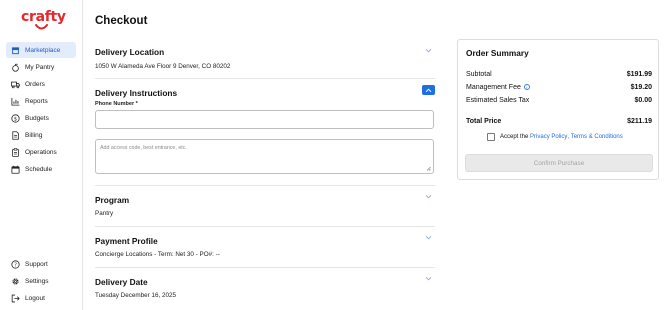 The width and height of the screenshot is (670, 310). I want to click on accept-prefix: Accept the, so click(514, 137).